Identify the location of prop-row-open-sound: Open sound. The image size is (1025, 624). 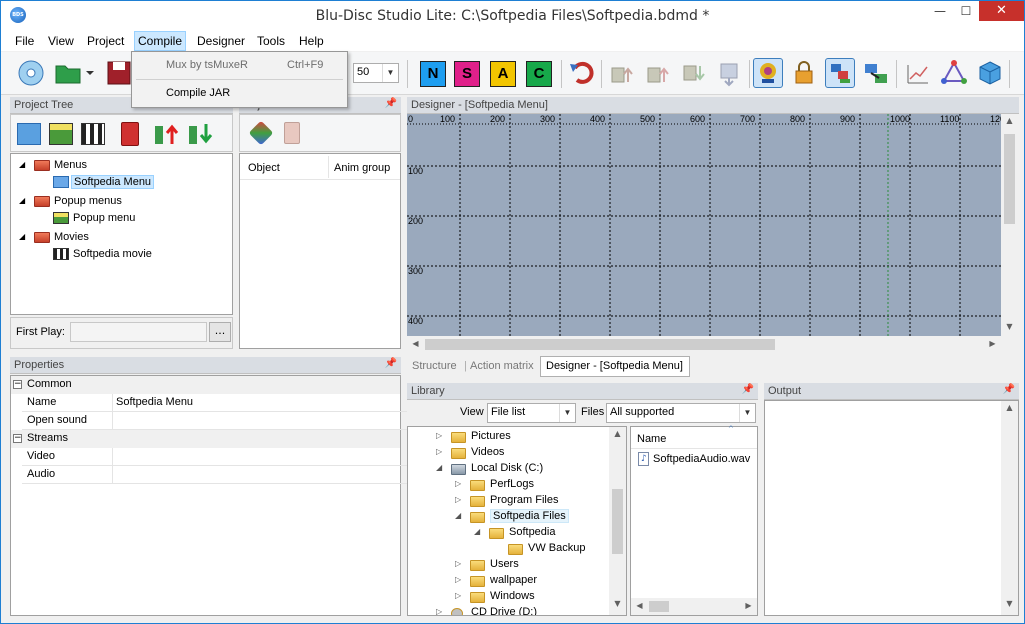
(216, 421).